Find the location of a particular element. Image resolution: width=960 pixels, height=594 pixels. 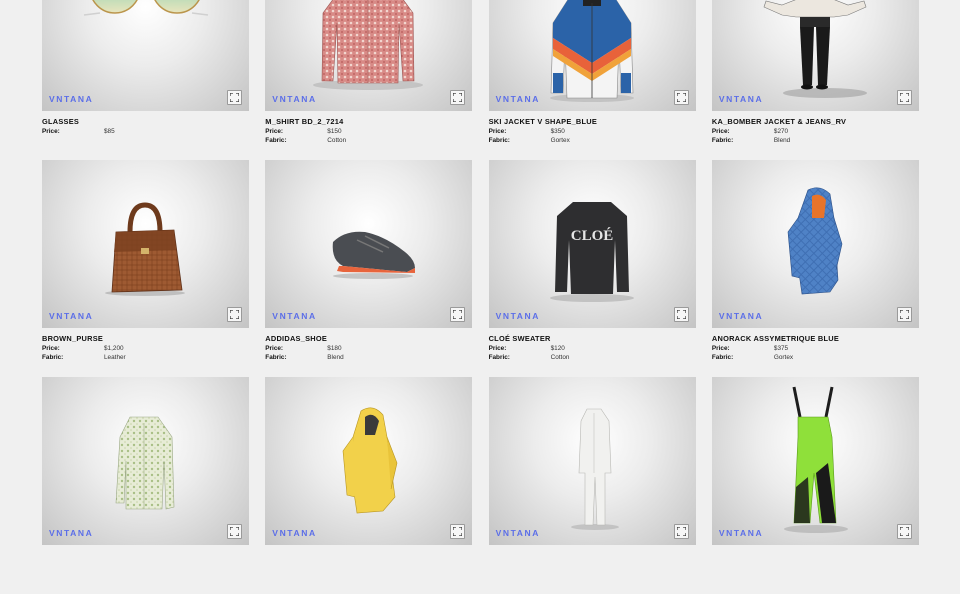

price-value: $120 is located at coordinates (557, 348).